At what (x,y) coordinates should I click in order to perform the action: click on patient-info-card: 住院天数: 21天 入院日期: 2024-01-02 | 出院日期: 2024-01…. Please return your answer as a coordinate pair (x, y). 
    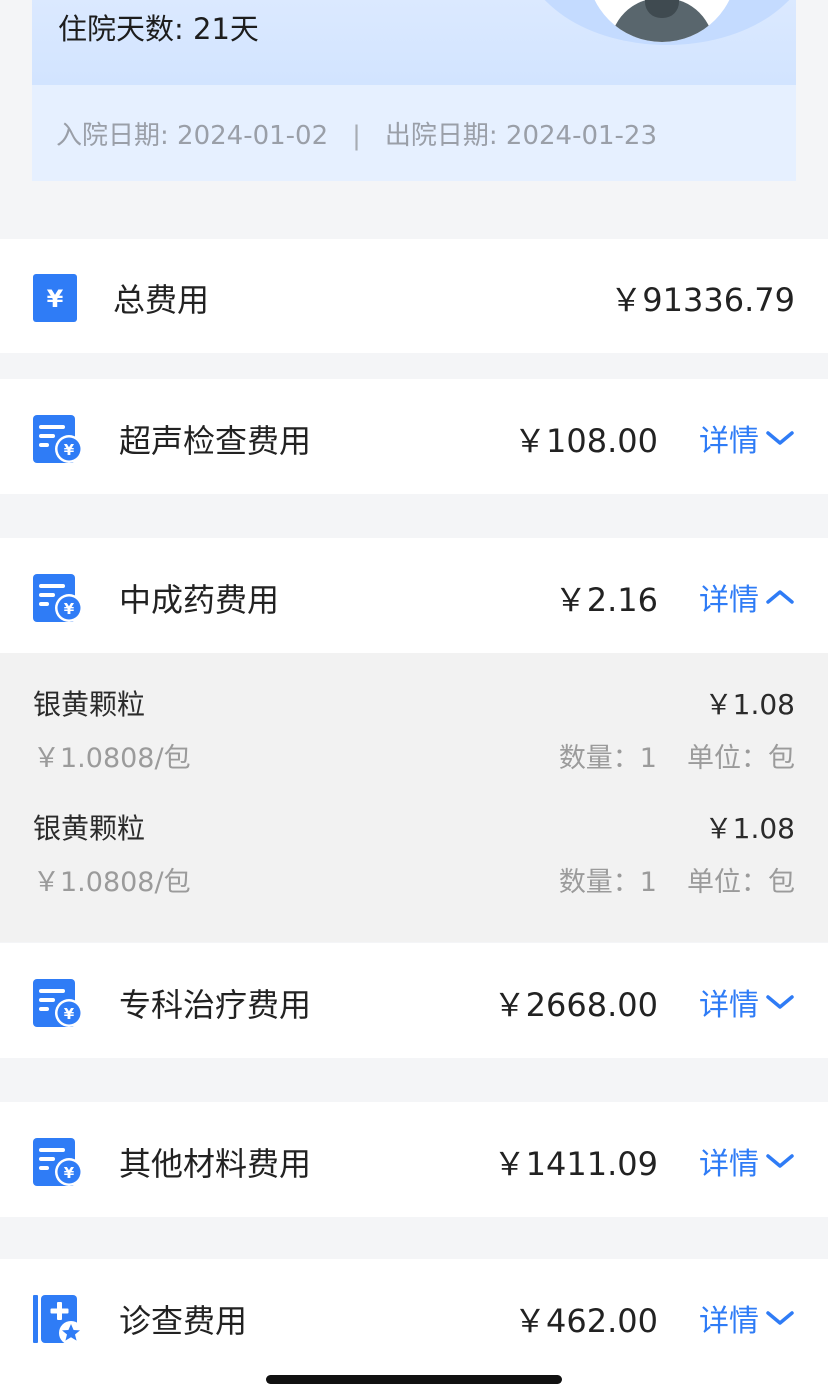
    Looking at the image, I should click on (414, 90).